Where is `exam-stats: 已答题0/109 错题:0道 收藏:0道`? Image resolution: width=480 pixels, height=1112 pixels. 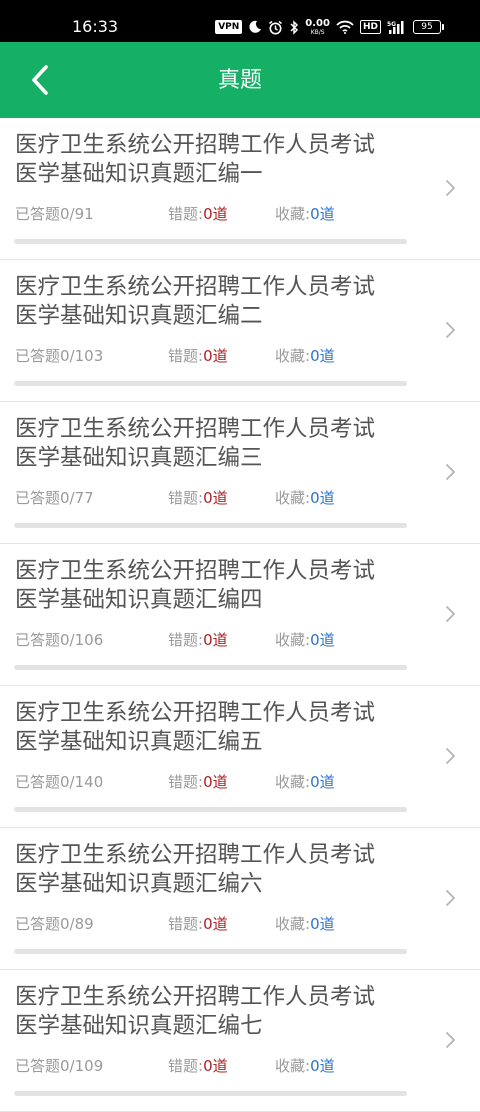 exam-stats: 已答题0/109 错题:0道 收藏:0道 is located at coordinates (215, 1066).